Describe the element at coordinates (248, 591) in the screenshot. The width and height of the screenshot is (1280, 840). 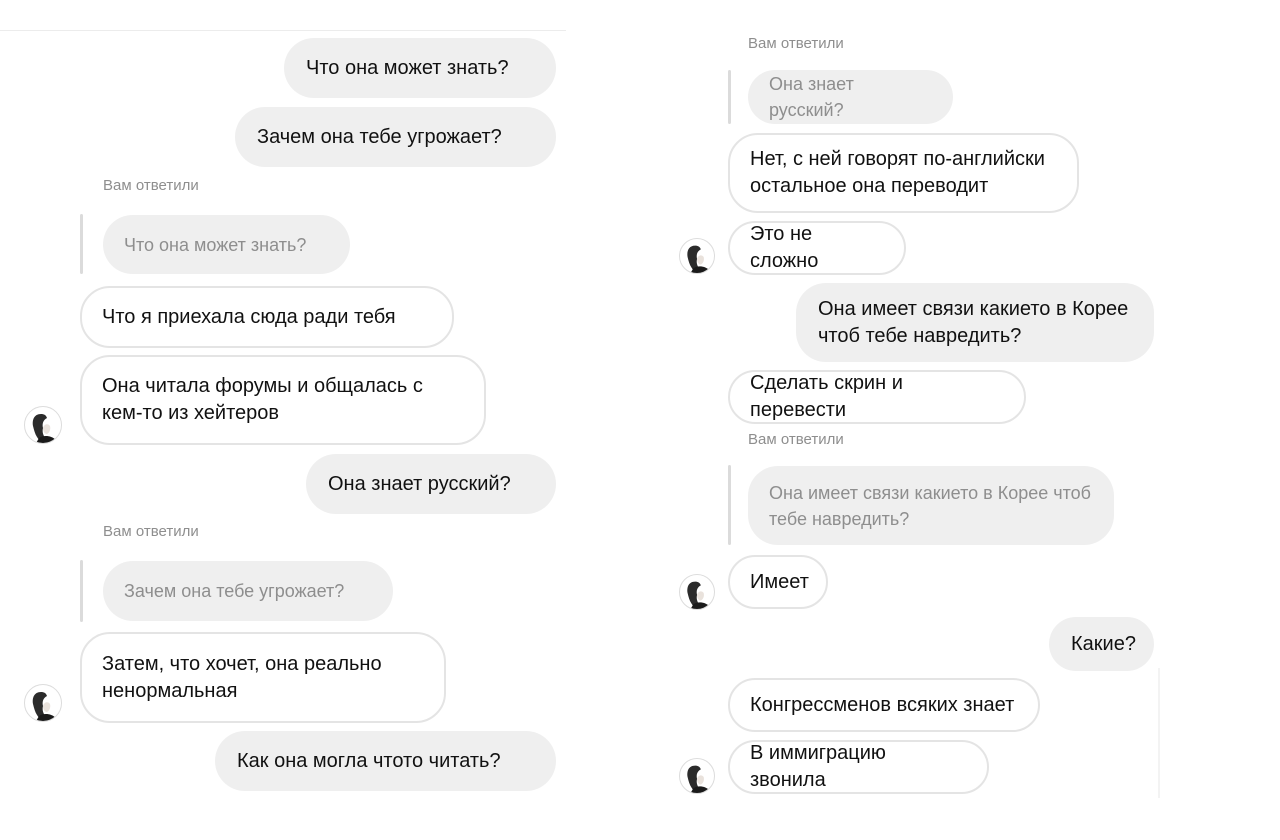
I see `quoted-message: Зачем она тебе угрожает?` at that location.